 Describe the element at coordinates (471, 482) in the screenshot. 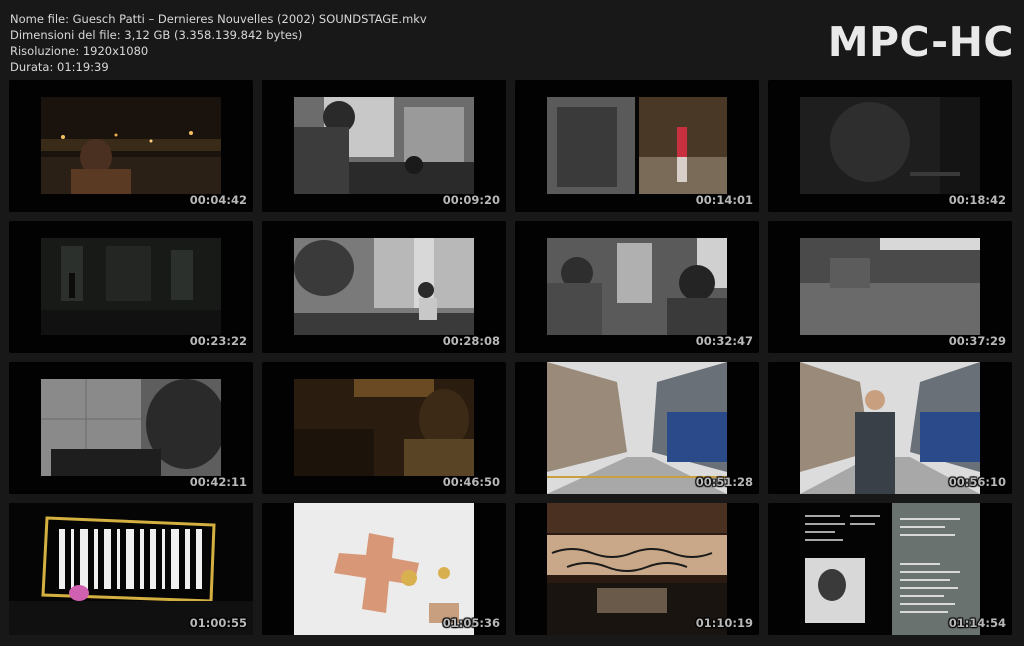

I see `timestamp: 00:46:50` at that location.